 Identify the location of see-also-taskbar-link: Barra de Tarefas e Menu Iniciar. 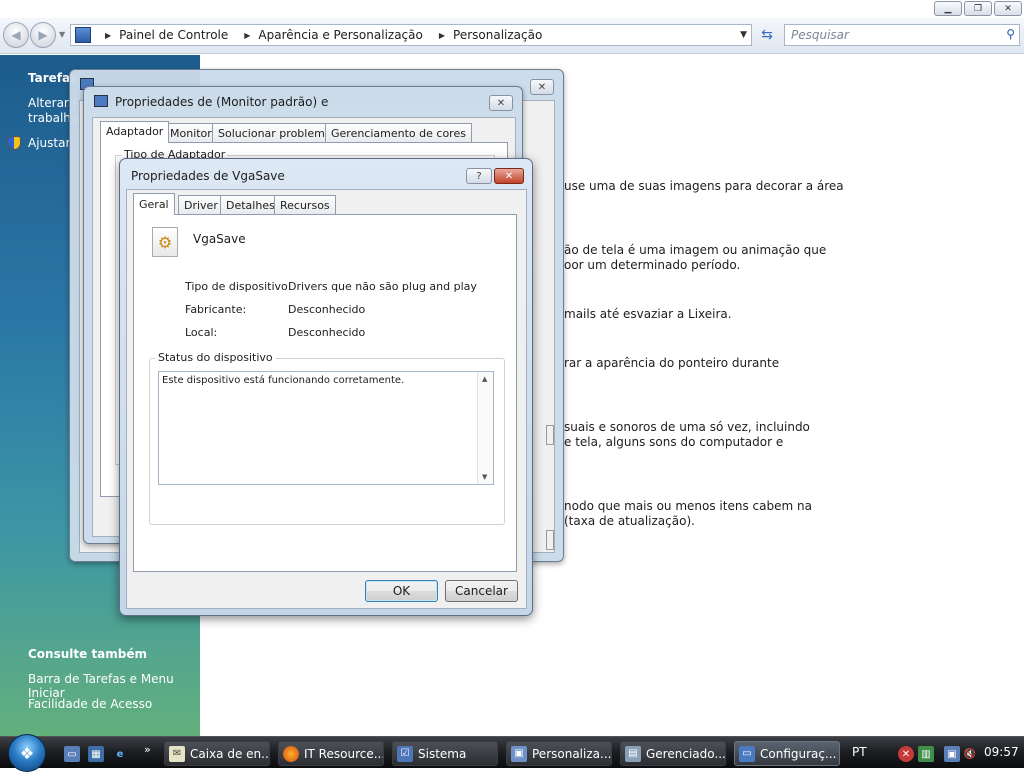
(114, 686).